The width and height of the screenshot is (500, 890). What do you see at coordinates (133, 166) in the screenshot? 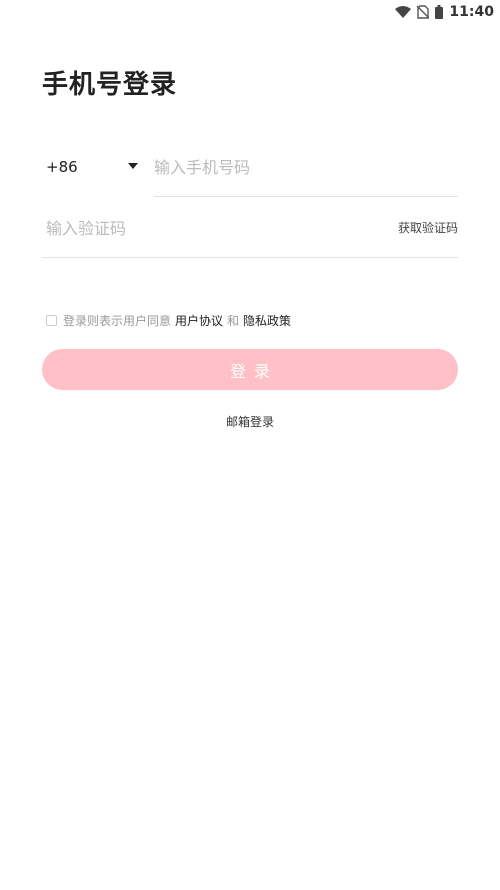
I see `caret-down-icon` at bounding box center [133, 166].